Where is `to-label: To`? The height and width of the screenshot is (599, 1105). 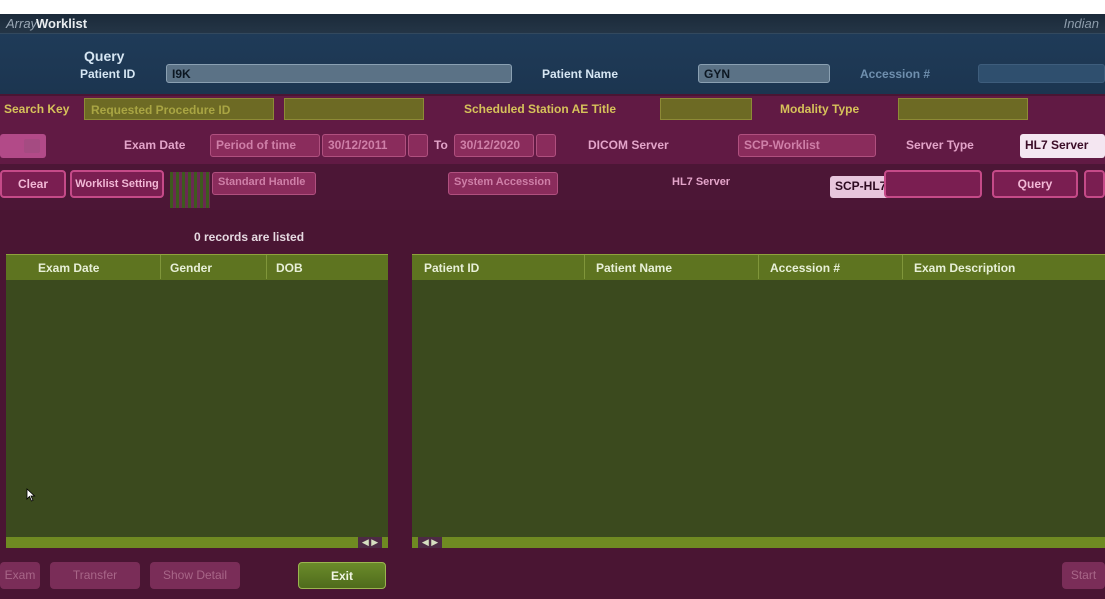 to-label: To is located at coordinates (441, 145).